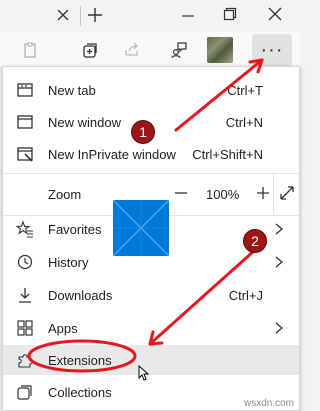  Describe the element at coordinates (24, 392) in the screenshot. I see `collections-icon` at that location.